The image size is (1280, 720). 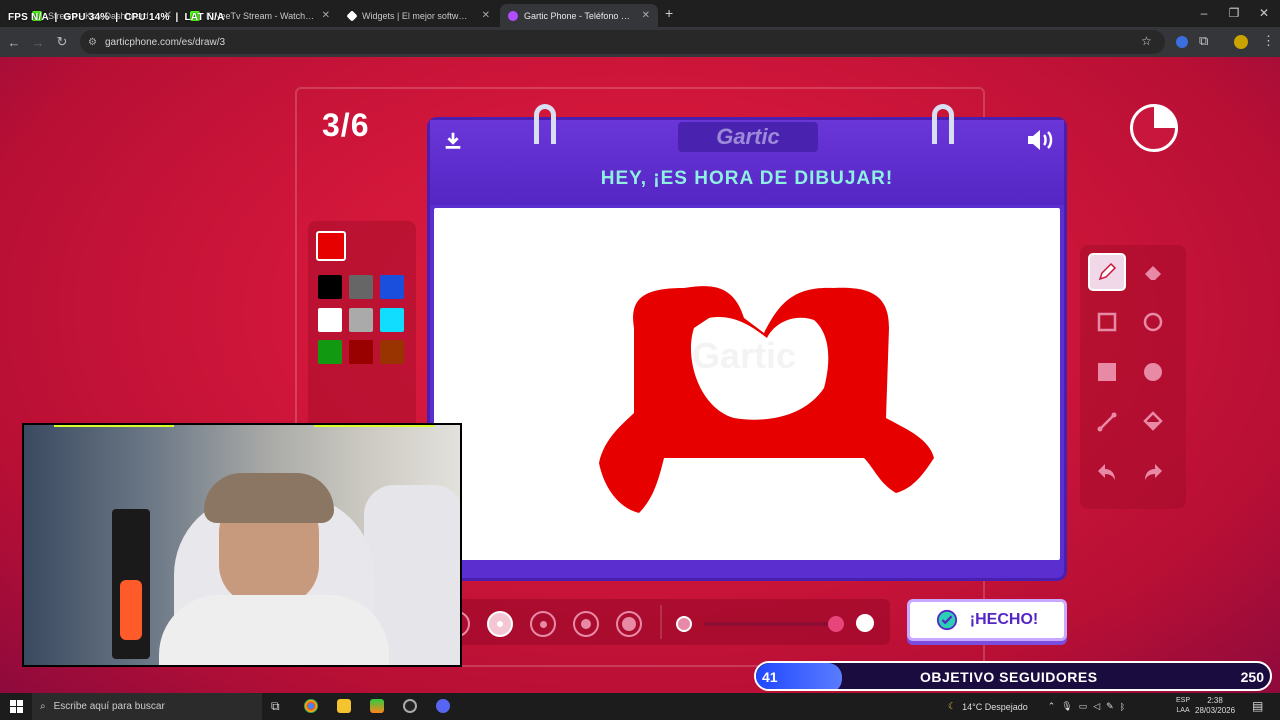 What do you see at coordinates (1146, 41) in the screenshot?
I see `bookmark-star-icon: ☆` at bounding box center [1146, 41].